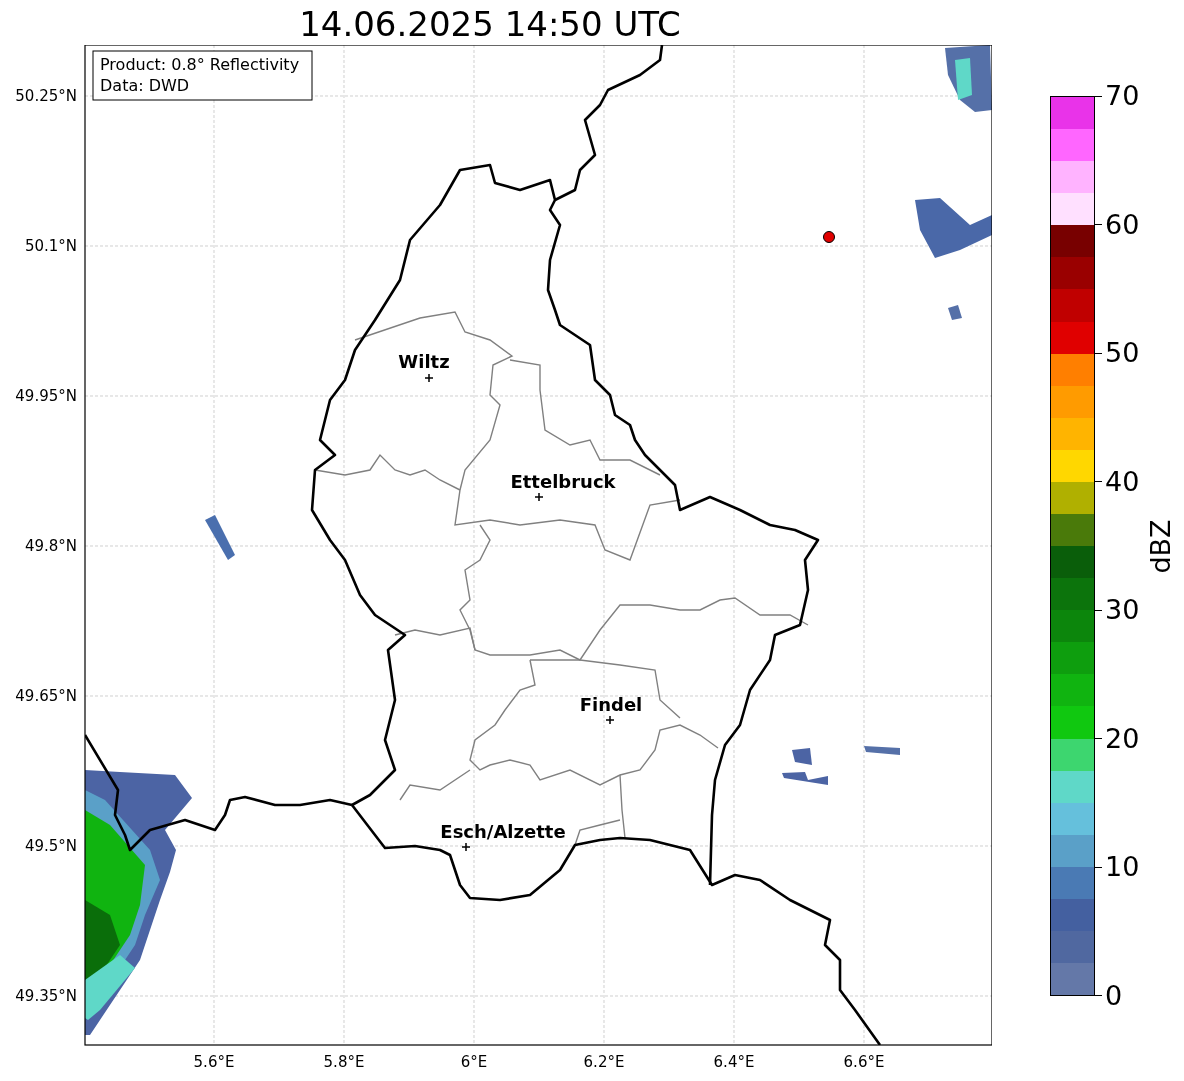  I want to click on axis-tick-label: 49.65°N, so click(46, 696).